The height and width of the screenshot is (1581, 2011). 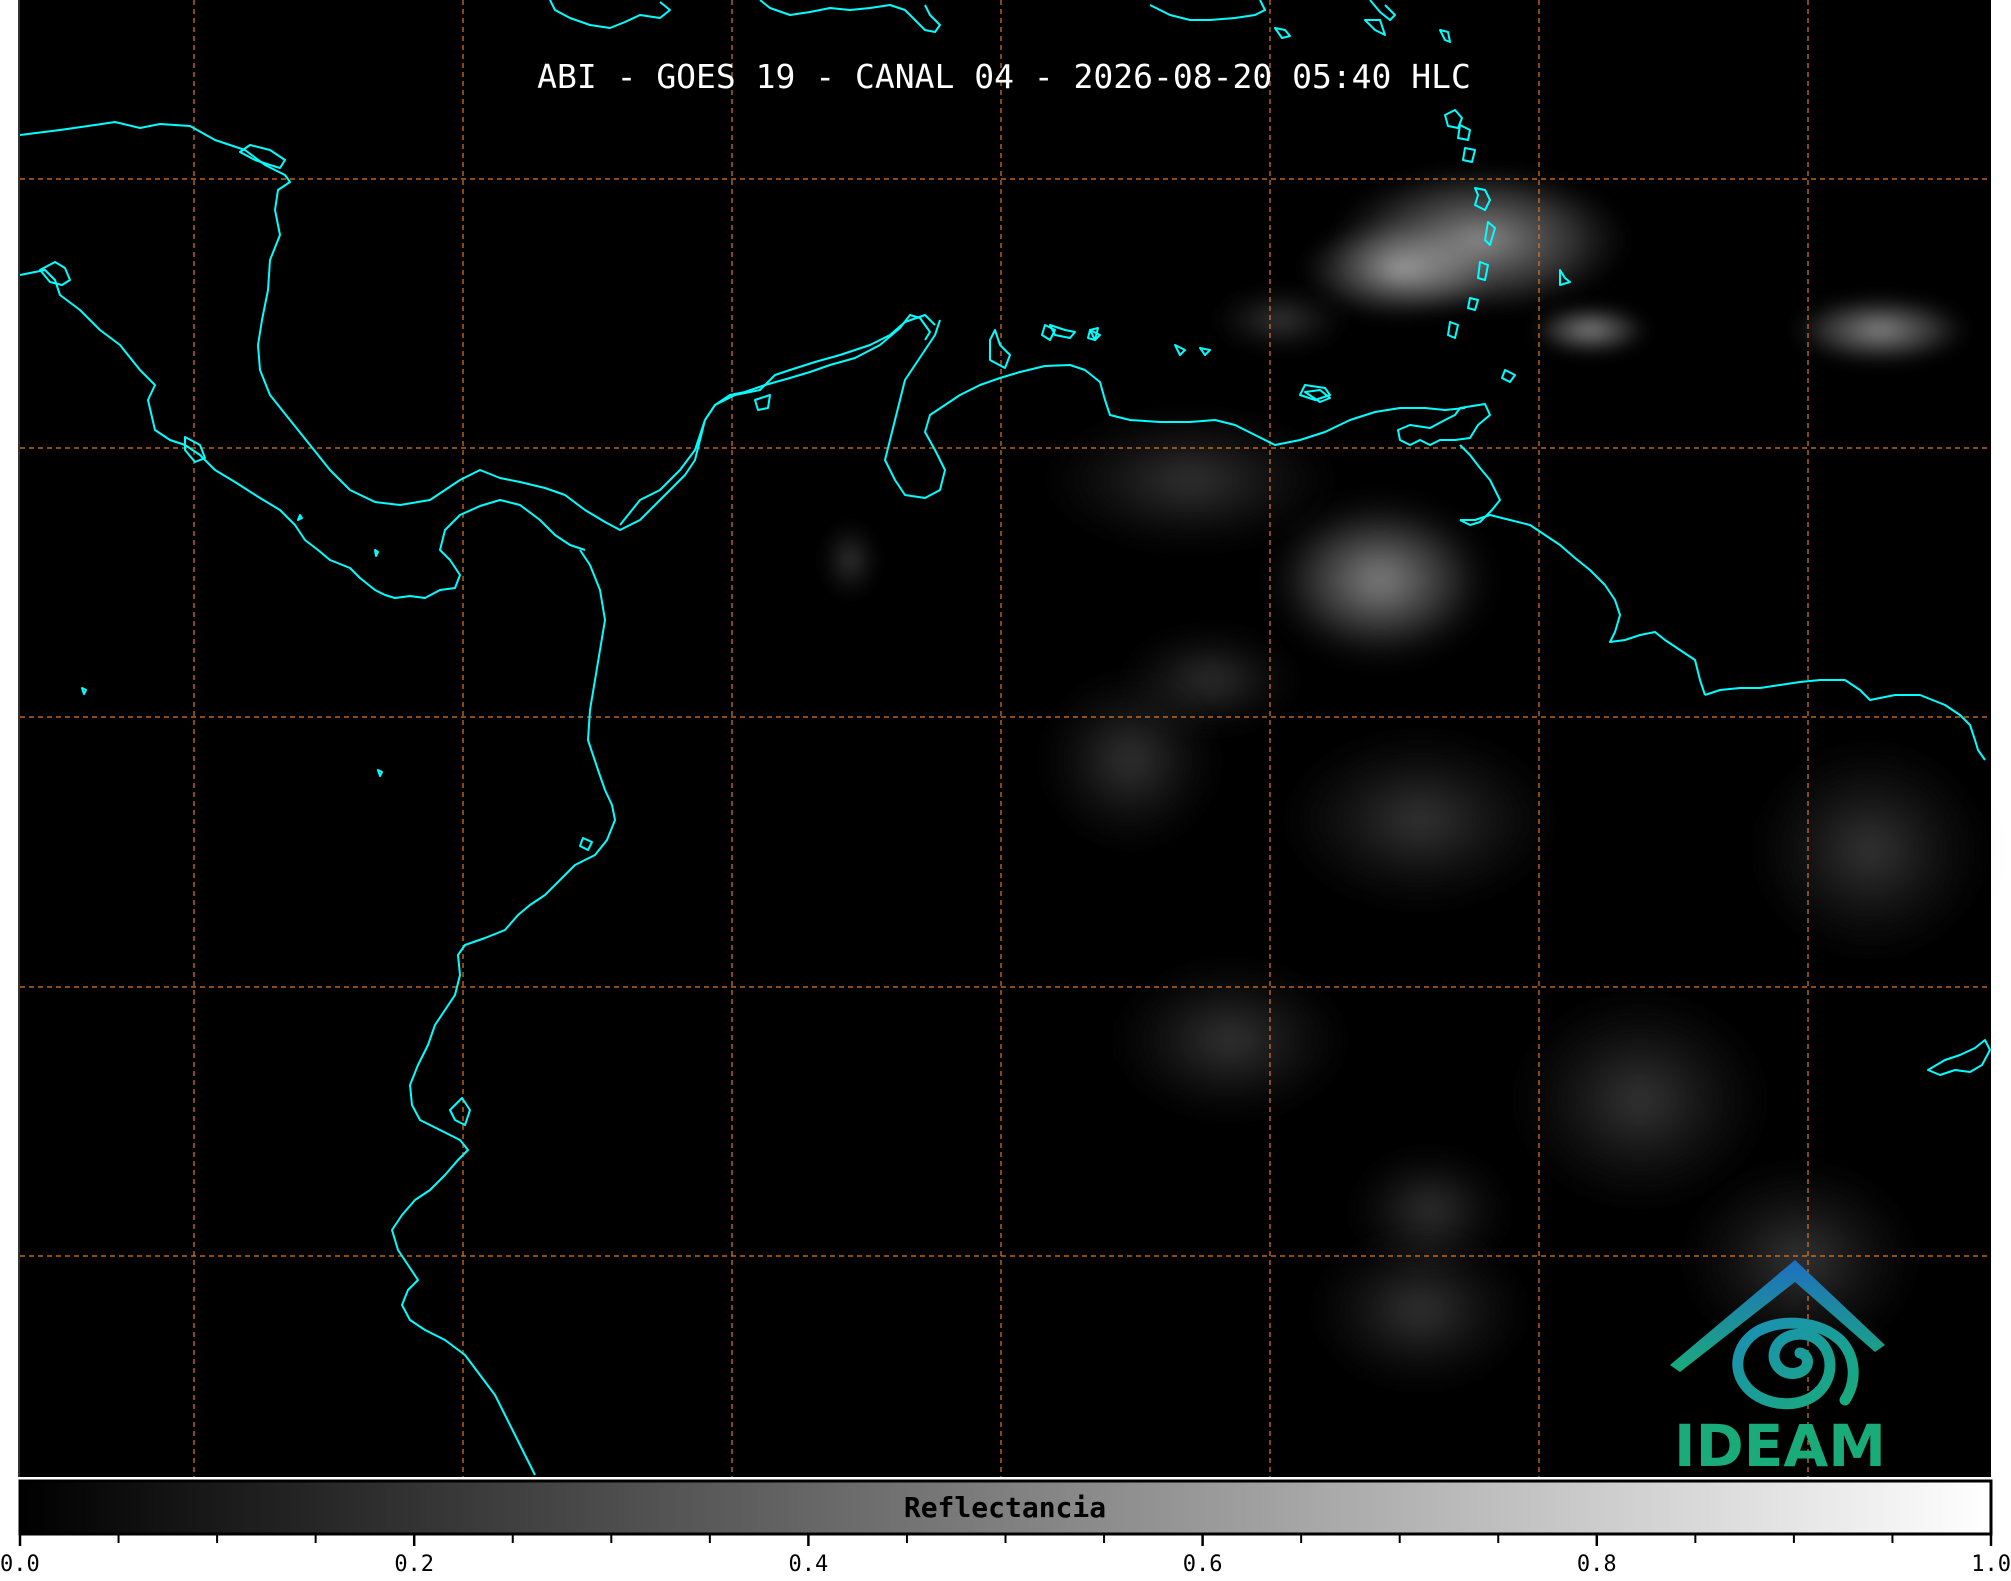 I want to click on colorbar-tick-label: 0.8, so click(x=1597, y=1564).